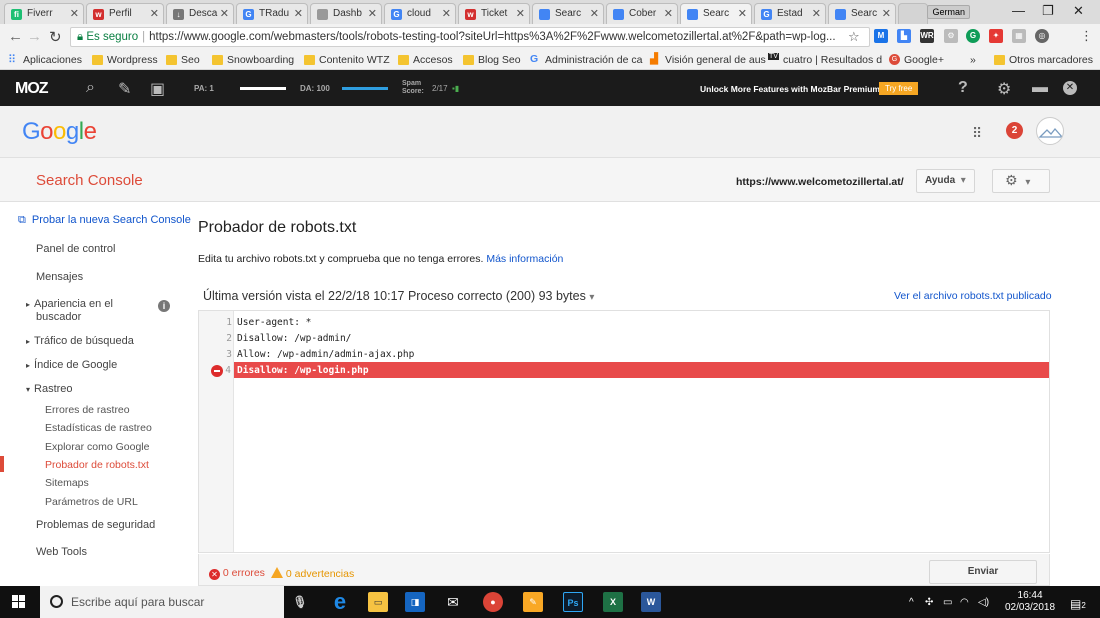 The image size is (1100, 618). I want to click on mail-extension-icon: M, so click(881, 36).